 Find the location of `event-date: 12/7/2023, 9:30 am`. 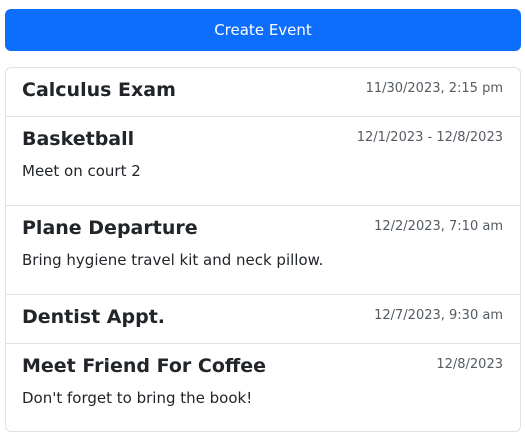

event-date: 12/7/2023, 9:30 am is located at coordinates (438, 315).